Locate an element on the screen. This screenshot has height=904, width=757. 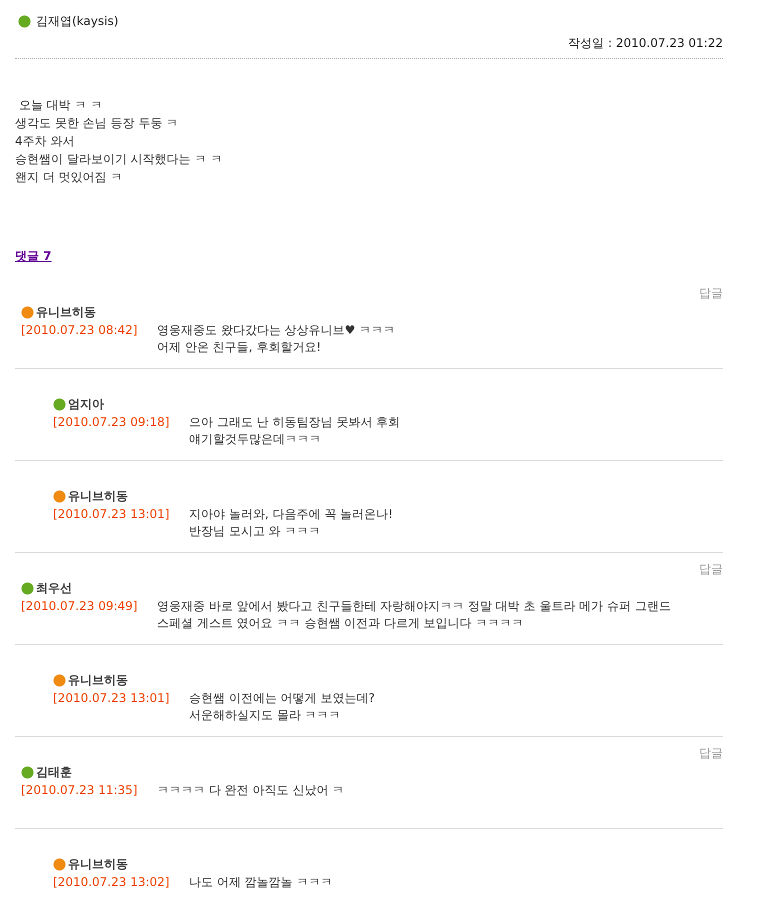
comment-date: [2010.07.23 08:42] is located at coordinates (79, 330).